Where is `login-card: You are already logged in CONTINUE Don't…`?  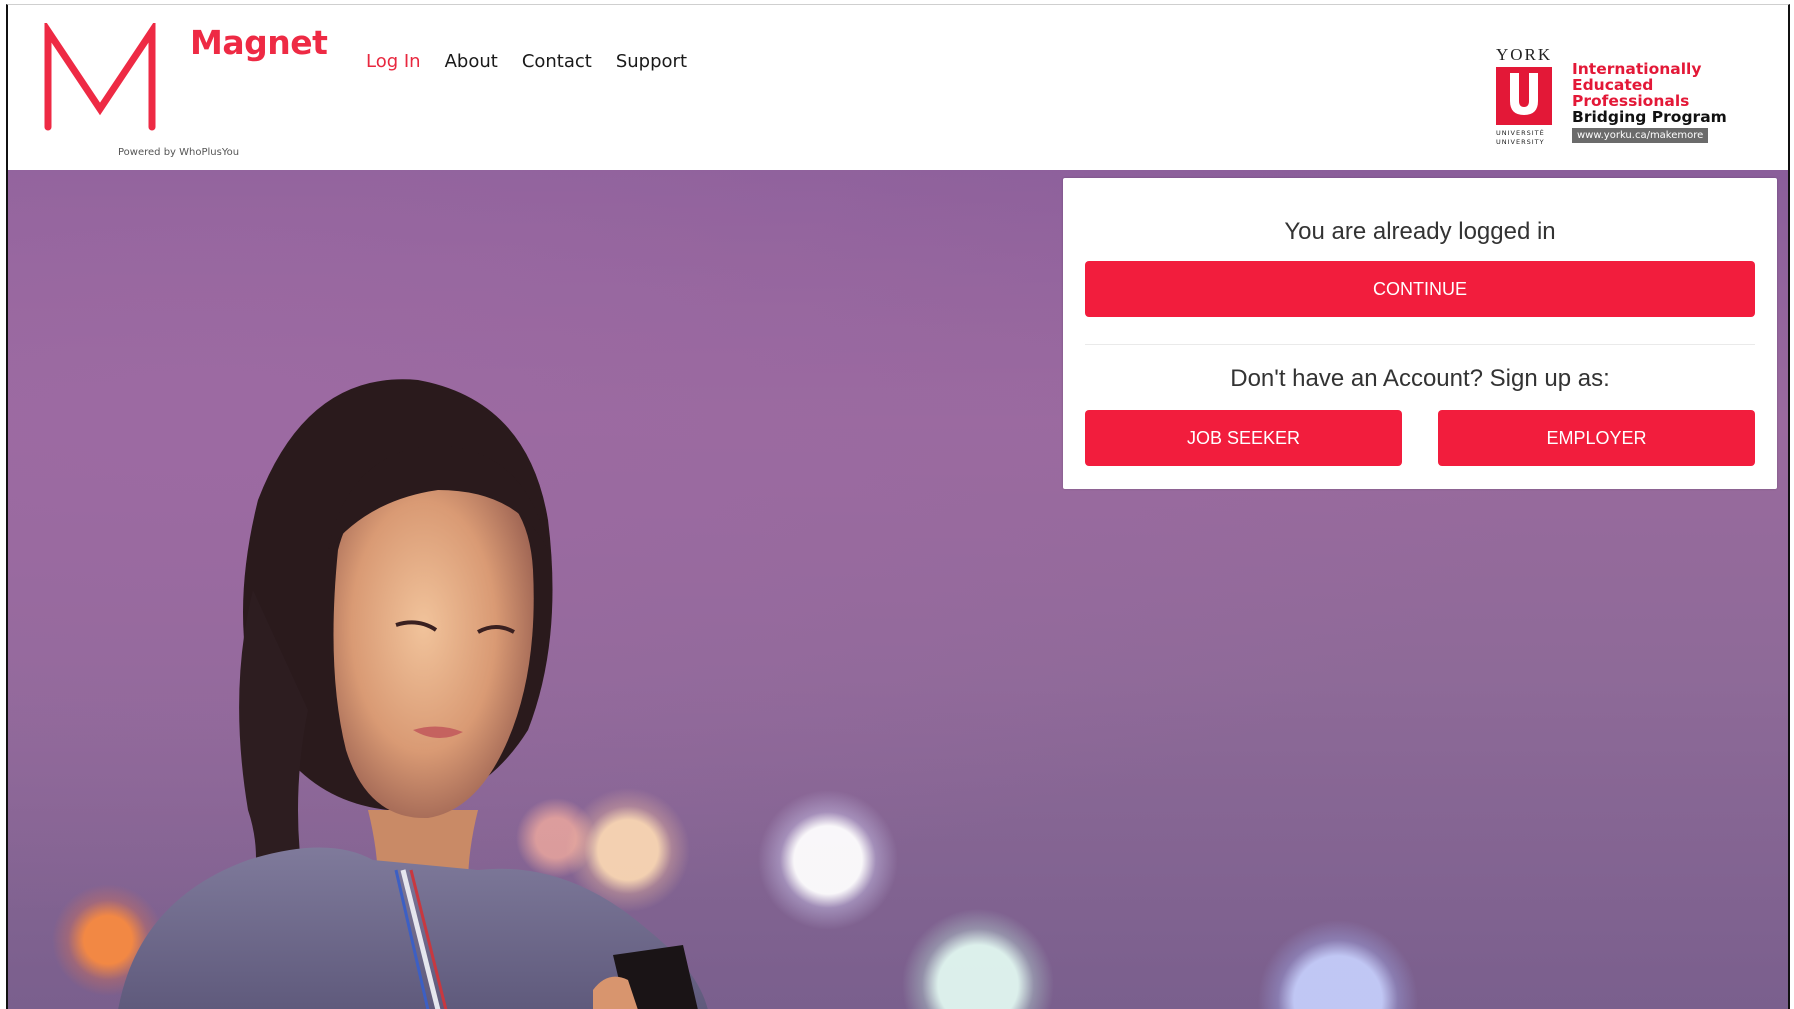 login-card: You are already logged in CONTINUE Don't… is located at coordinates (1420, 333).